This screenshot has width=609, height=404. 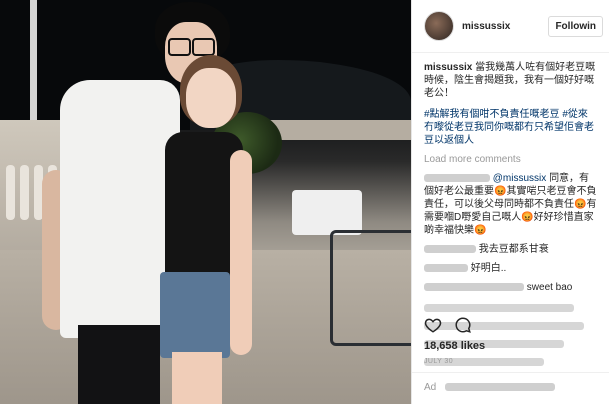 What do you see at coordinates (211, 98) in the screenshot?
I see `woman-face` at bounding box center [211, 98].